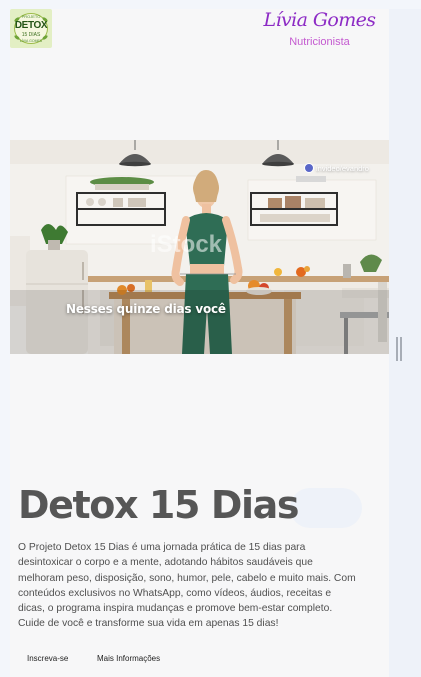 The image size is (421, 677). I want to click on logo-sub-text: 15 DIAS, so click(31, 35).